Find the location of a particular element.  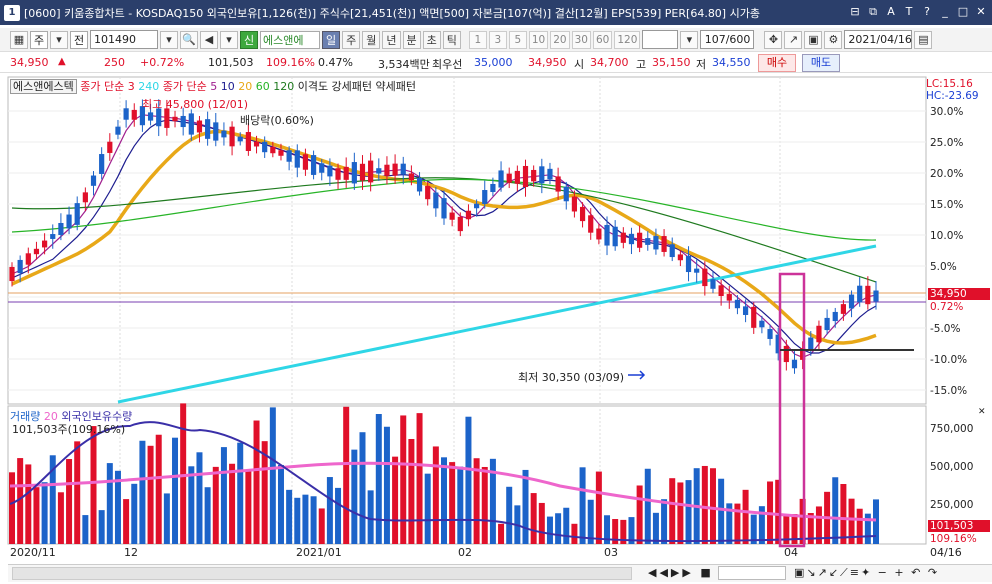

period-10: 10 is located at coordinates (538, 39).